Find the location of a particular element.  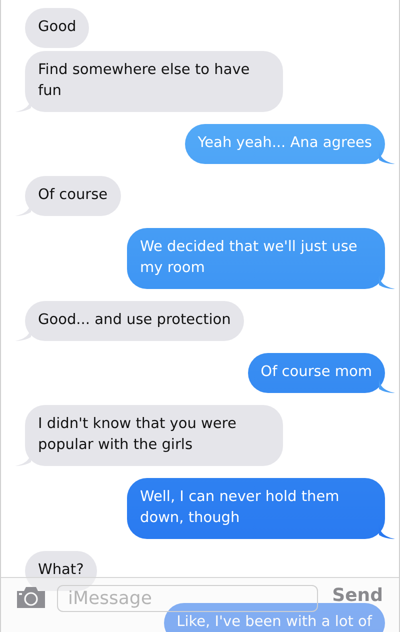

message-bubble: Good... and use protection is located at coordinates (134, 321).